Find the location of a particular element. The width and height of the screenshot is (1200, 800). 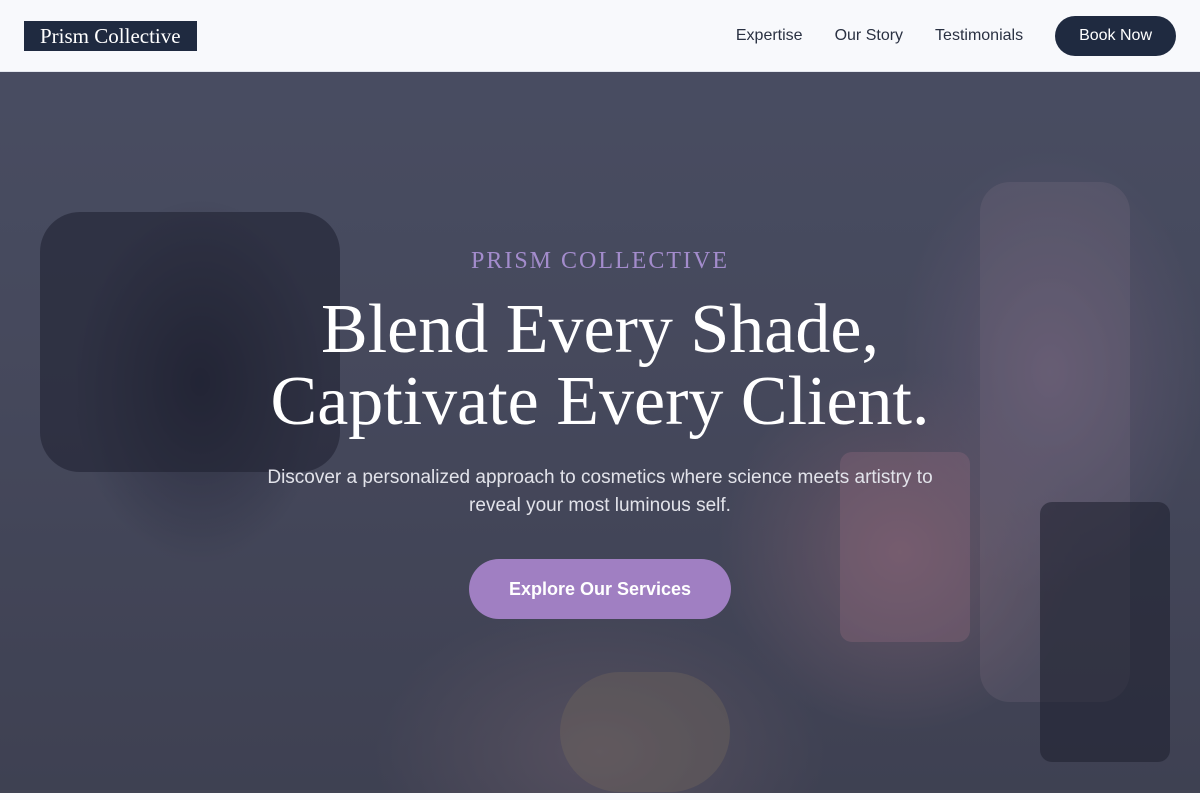

hero-headline-line1: Blend Every Shade, is located at coordinates (600, 329).